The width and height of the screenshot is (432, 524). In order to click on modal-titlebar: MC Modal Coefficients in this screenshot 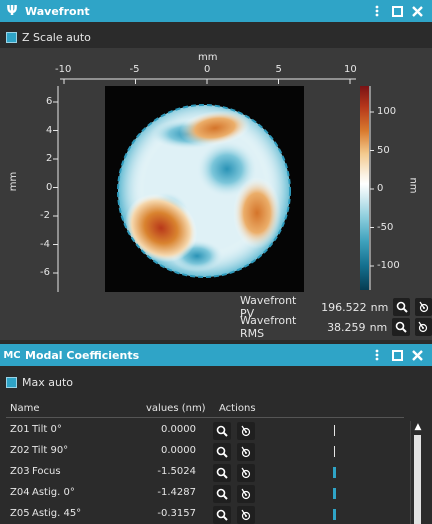, I will do `click(216, 355)`.